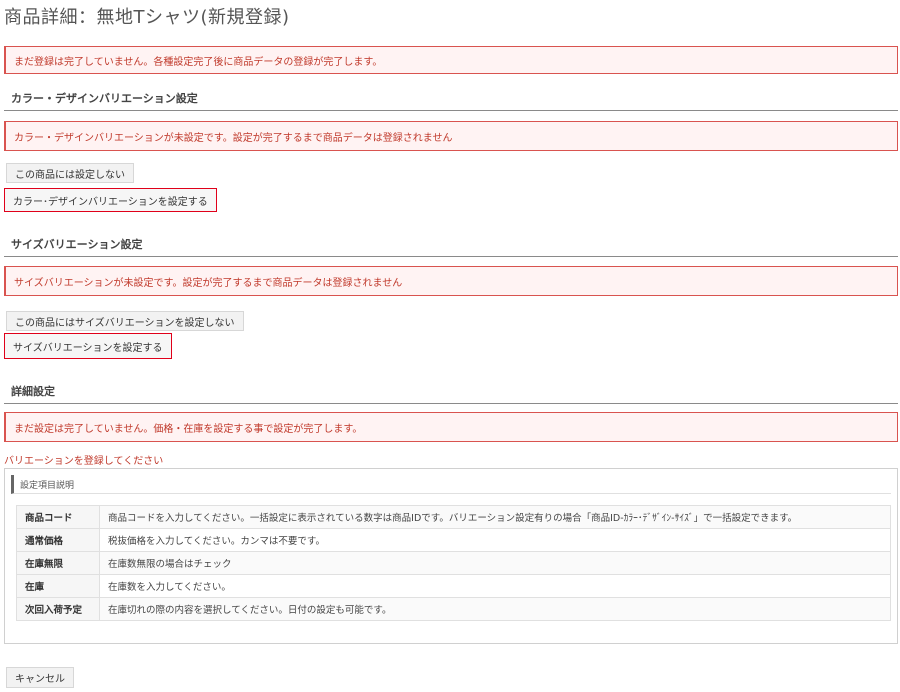  I want to click on table-row: 次回入荷予定 在庫切れの際の内容を選択してください。日付の設定も可能です。, so click(453, 609).